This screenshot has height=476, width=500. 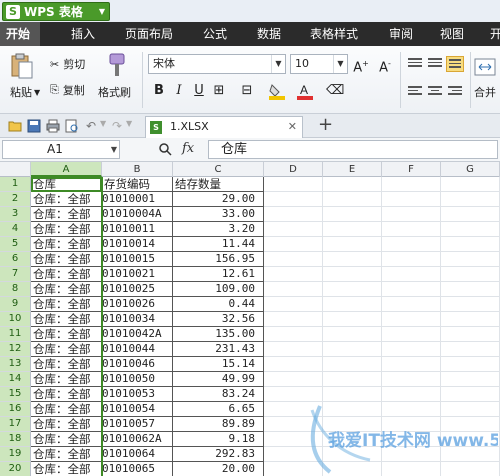 What do you see at coordinates (325, 125) in the screenshot?
I see `new-tab-icon: +` at bounding box center [325, 125].